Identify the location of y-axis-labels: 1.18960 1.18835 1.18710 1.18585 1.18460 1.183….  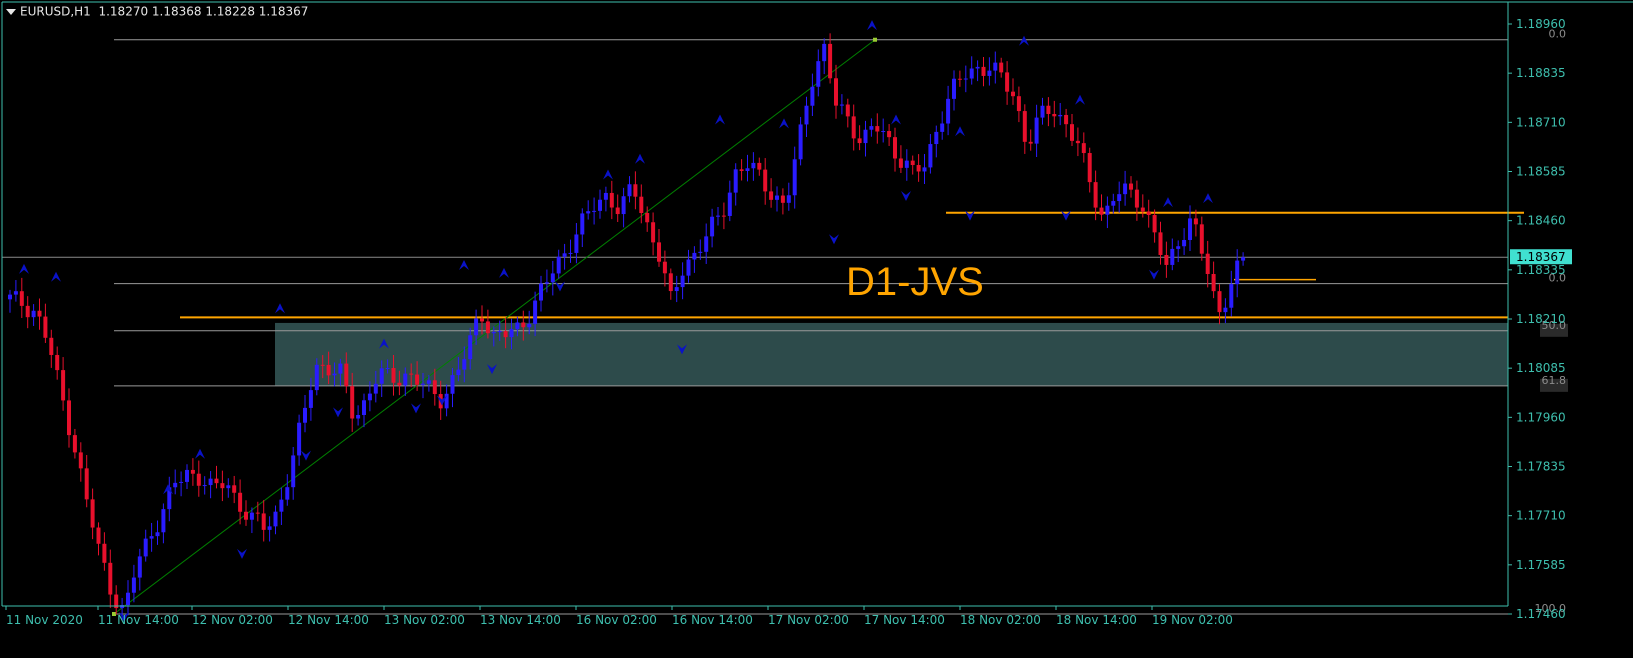
(1540, 319).